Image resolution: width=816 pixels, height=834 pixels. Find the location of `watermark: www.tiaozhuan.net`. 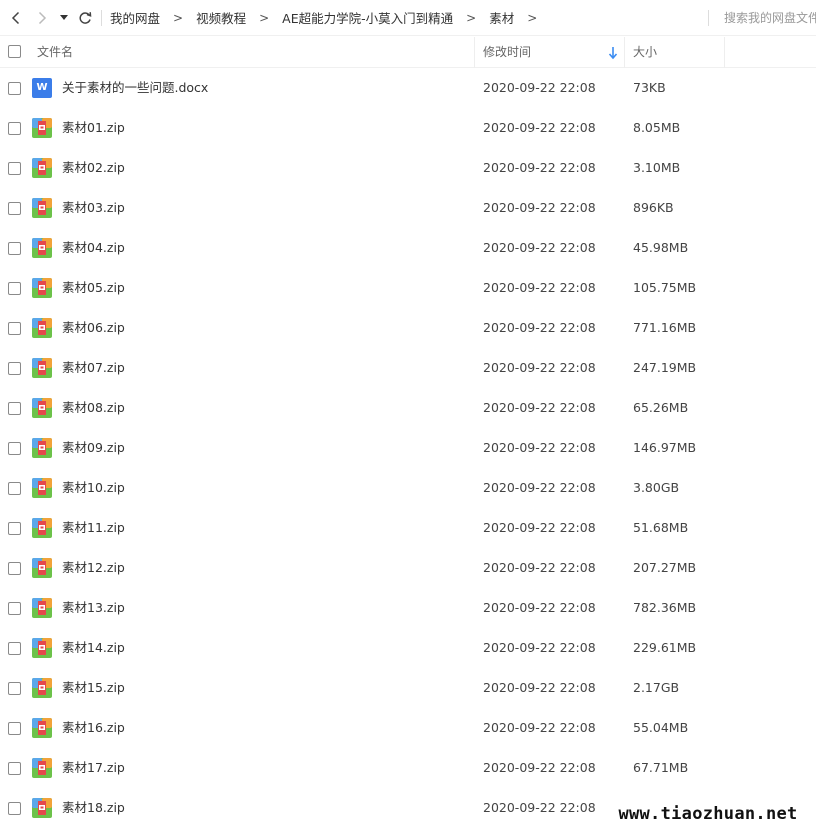

watermark: www.tiaozhuan.net is located at coordinates (708, 814).